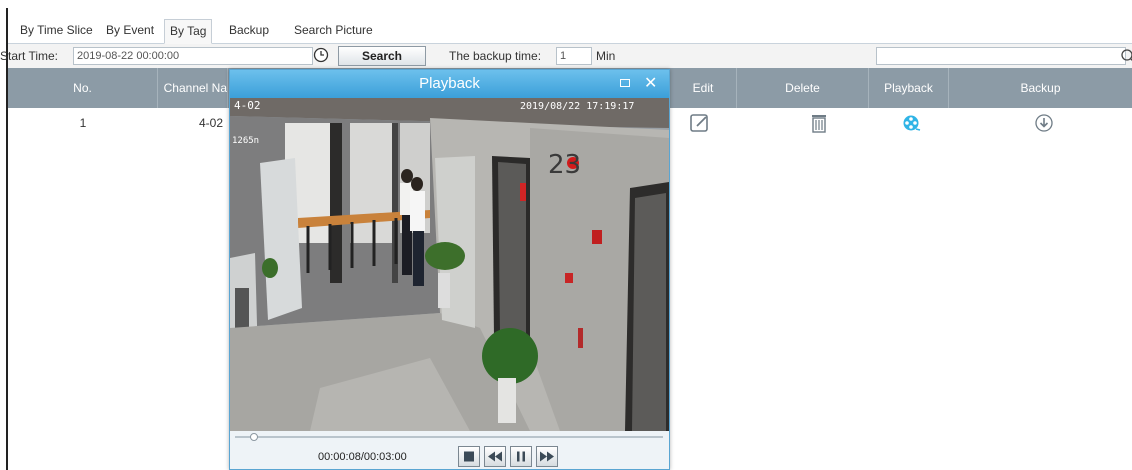  I want to click on cell-channel: 4-02, so click(210, 123).